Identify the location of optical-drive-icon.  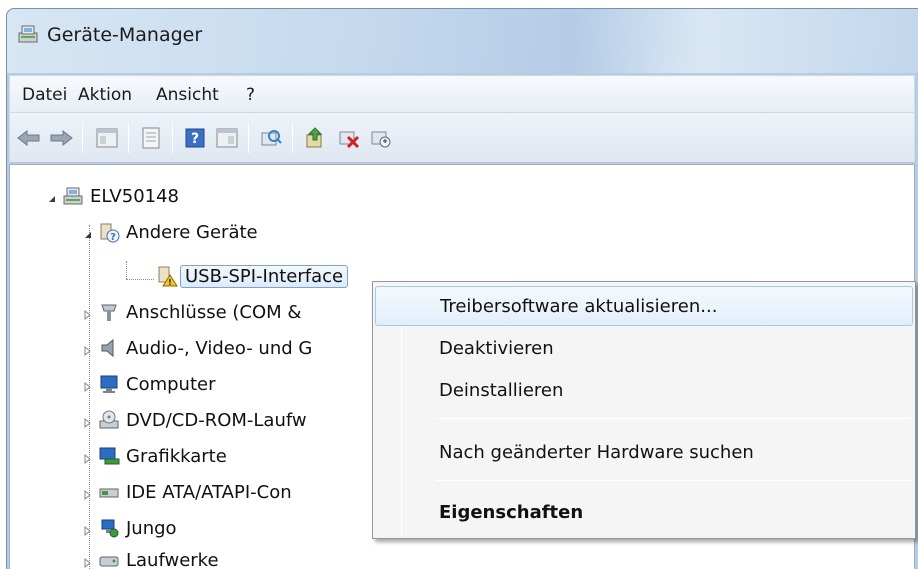
(109, 420).